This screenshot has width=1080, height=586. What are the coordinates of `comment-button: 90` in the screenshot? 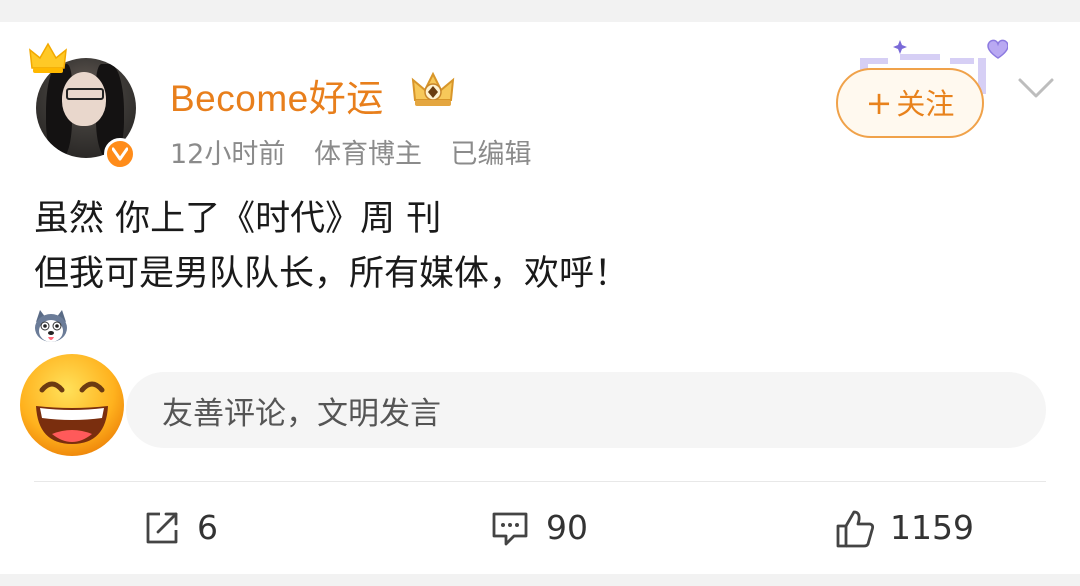 It's located at (550, 529).